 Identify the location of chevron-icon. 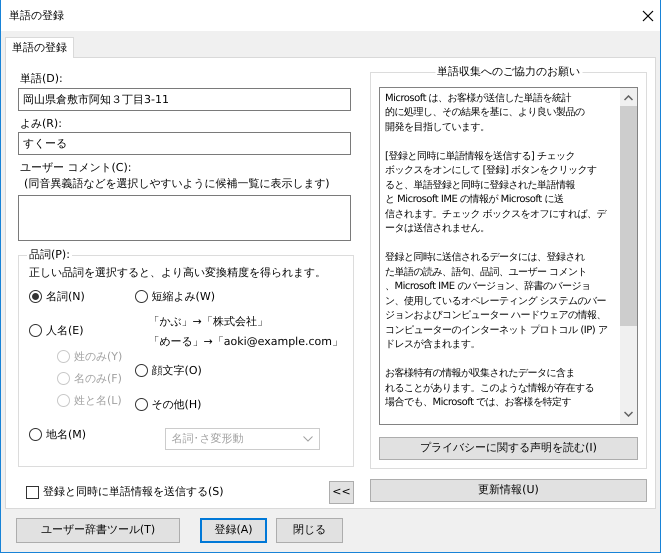
(307, 439).